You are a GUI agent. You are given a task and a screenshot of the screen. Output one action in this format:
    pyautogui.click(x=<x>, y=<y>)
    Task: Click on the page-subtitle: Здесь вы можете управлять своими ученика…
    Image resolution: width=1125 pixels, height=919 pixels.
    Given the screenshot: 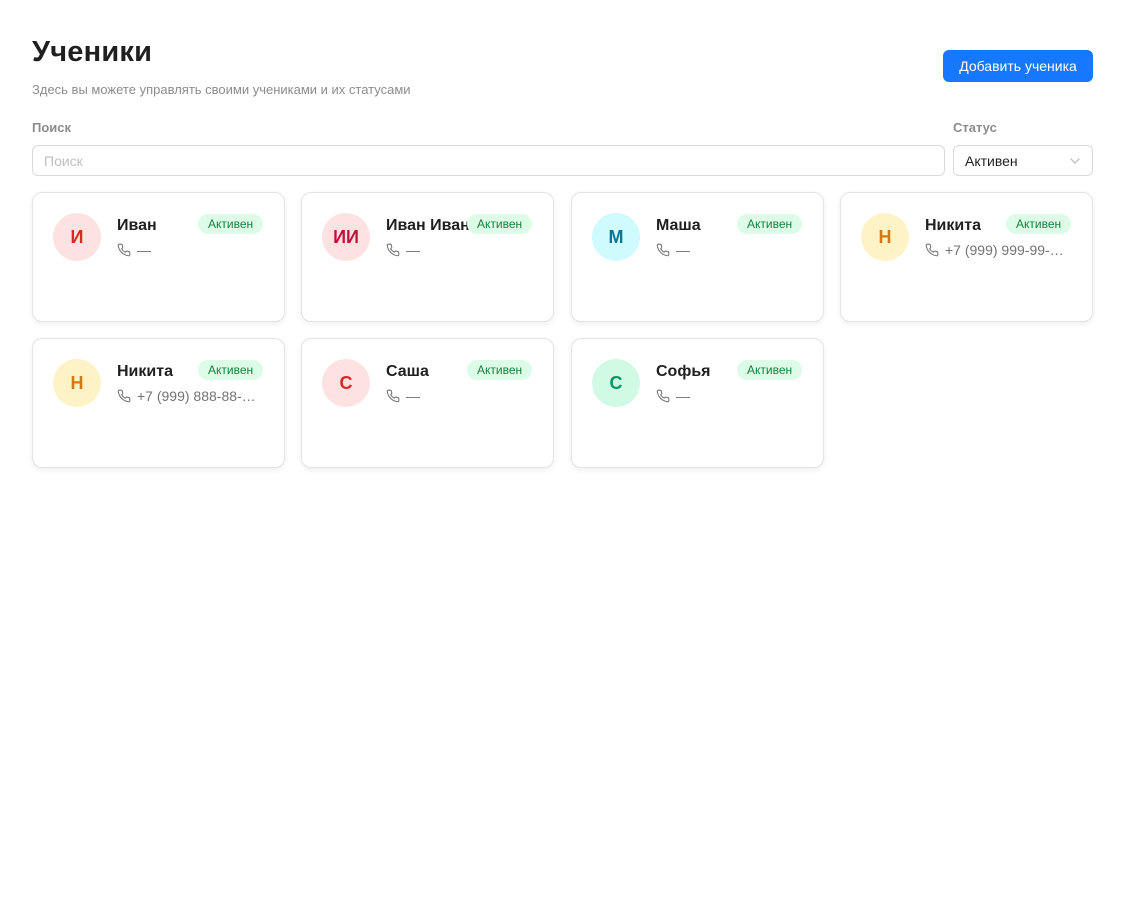 What is the action you would take?
    pyautogui.click(x=221, y=89)
    